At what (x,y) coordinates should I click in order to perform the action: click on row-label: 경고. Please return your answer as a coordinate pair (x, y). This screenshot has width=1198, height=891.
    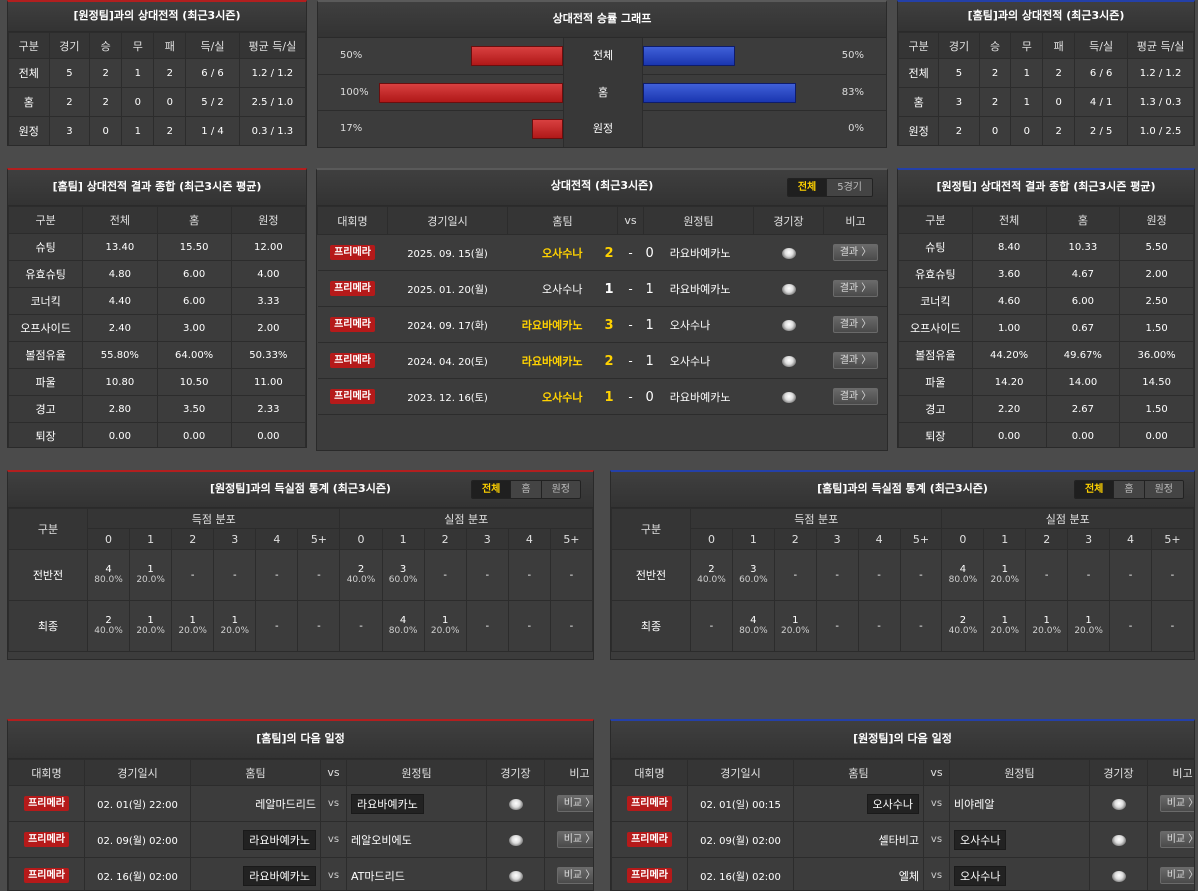
    Looking at the image, I should click on (46, 409).